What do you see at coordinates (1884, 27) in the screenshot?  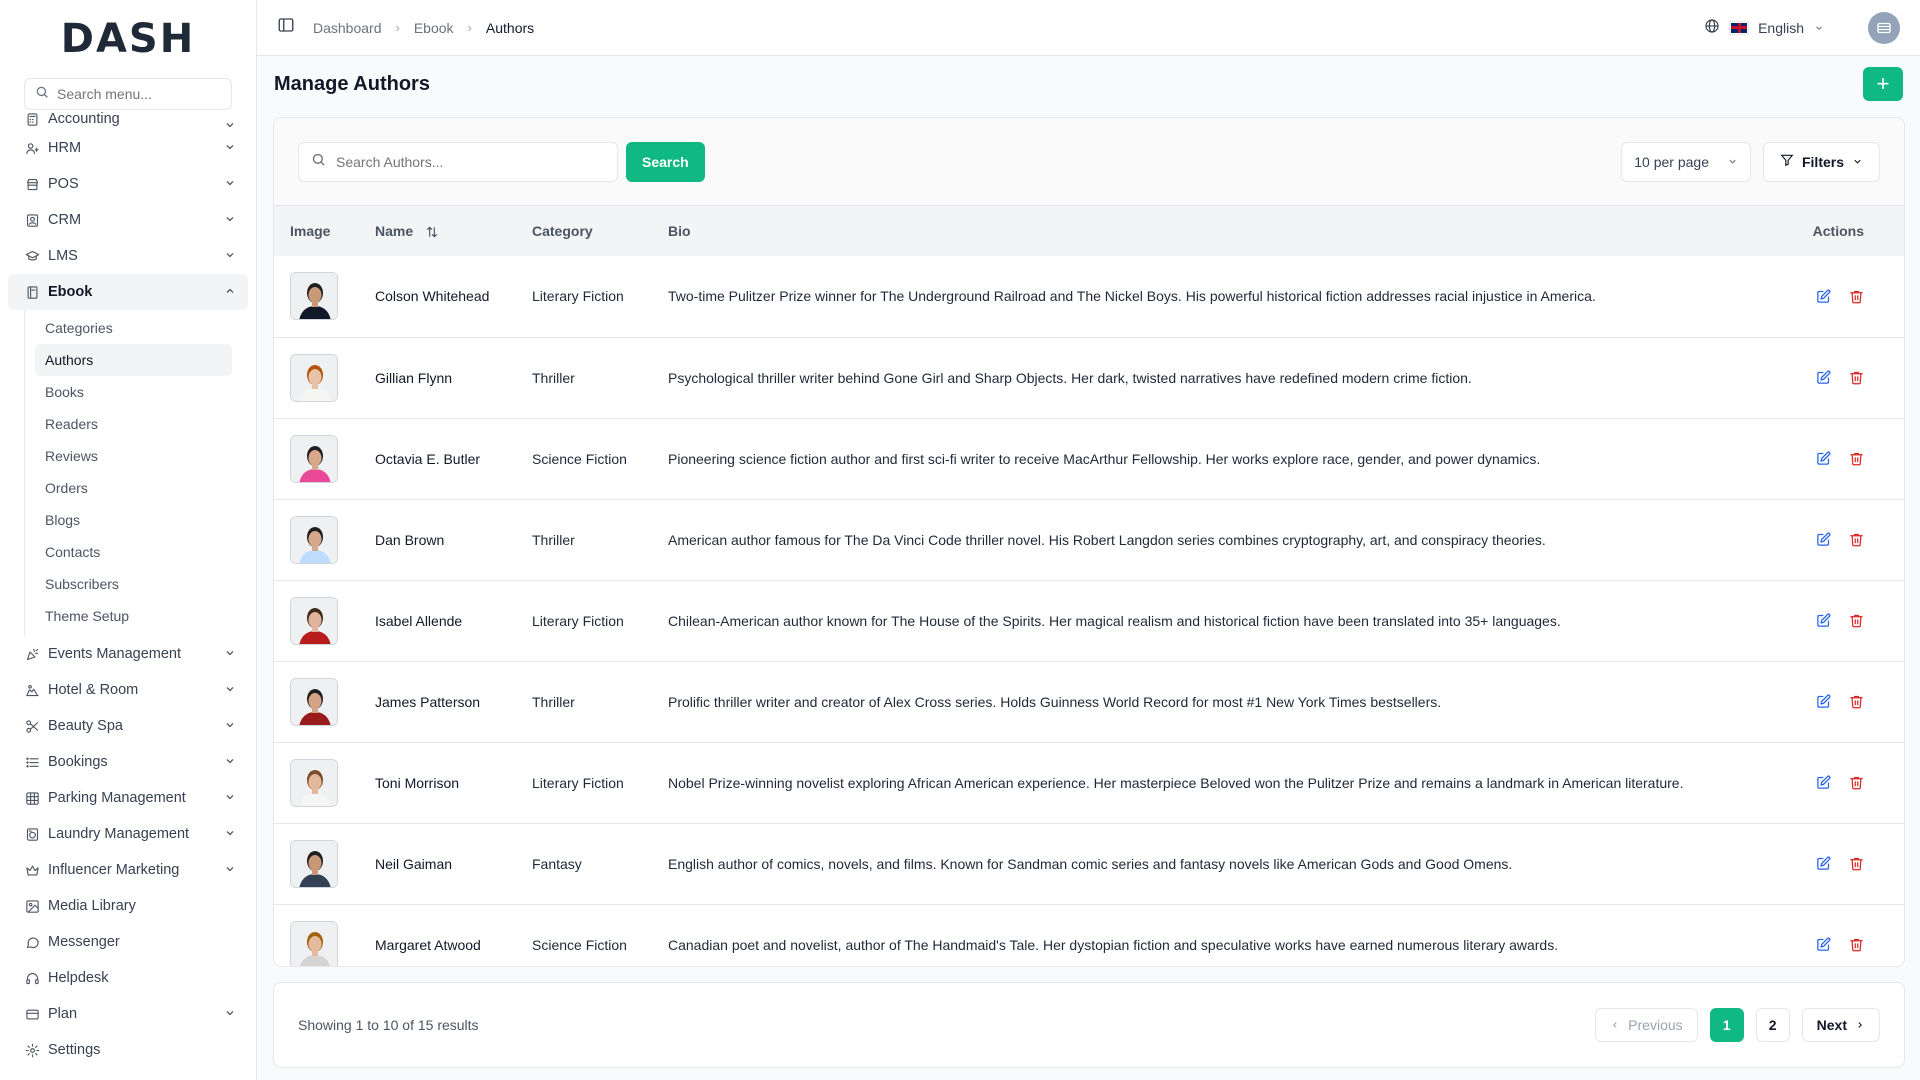 I see `user-avatar` at bounding box center [1884, 27].